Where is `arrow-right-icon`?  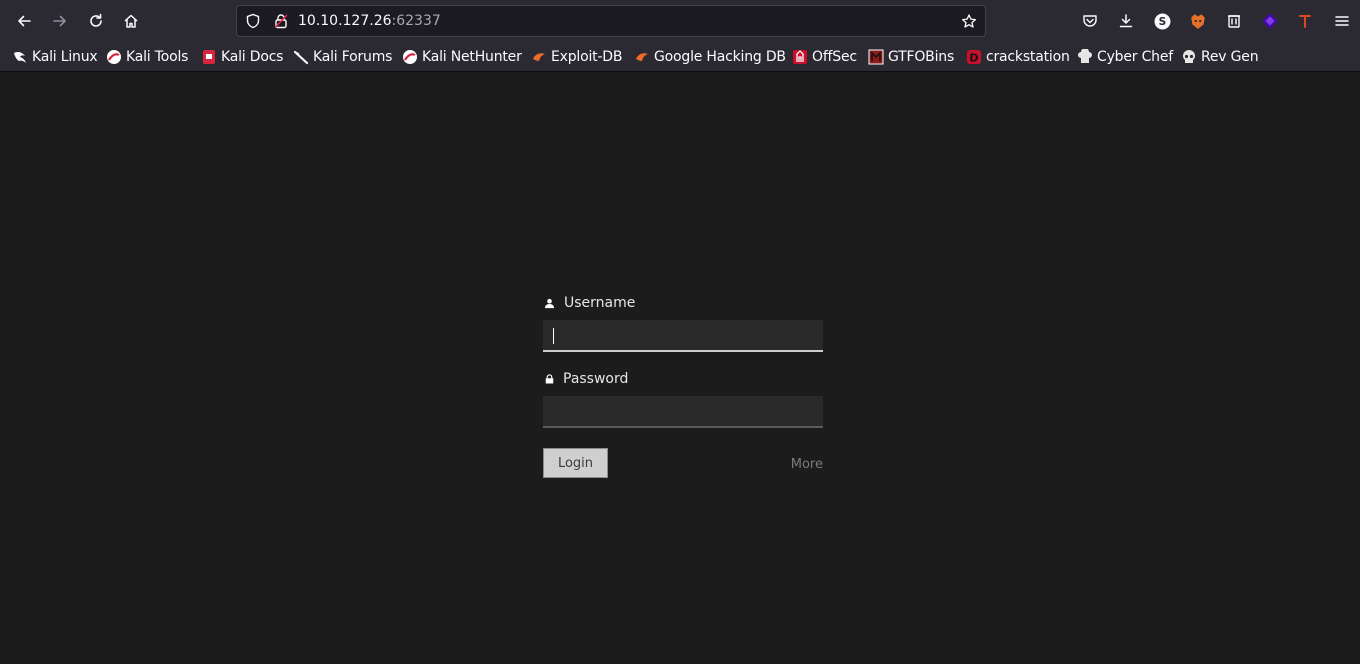 arrow-right-icon is located at coordinates (59, 21).